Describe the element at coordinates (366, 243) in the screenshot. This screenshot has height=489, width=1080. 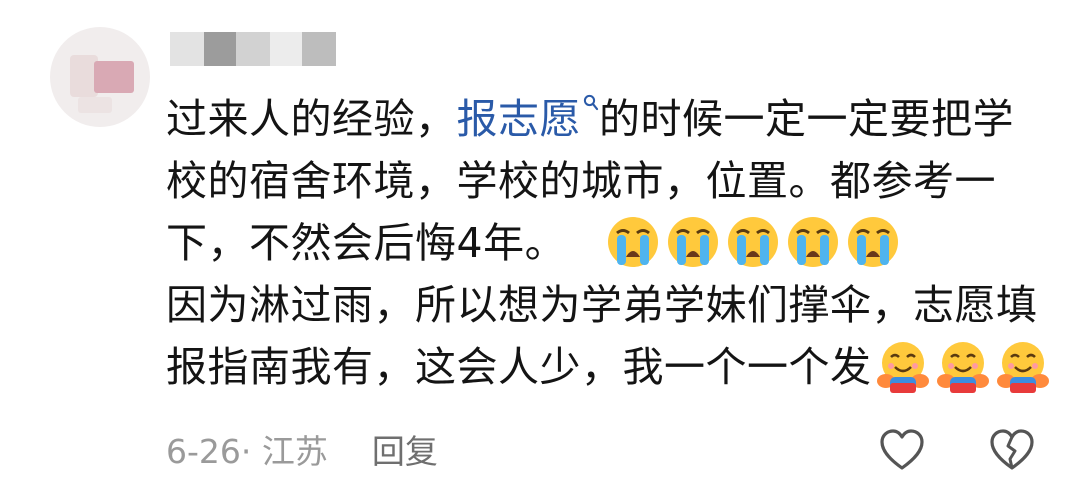
I see `comment-text: 下，不然会后悔4年。` at that location.